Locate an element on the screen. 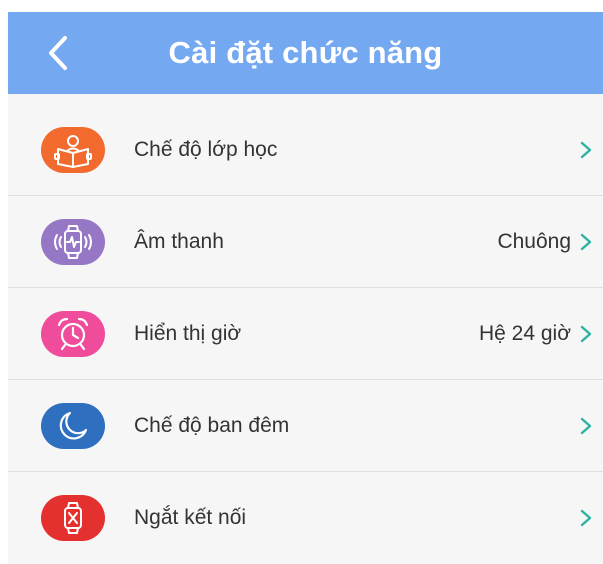 This screenshot has width=603, height=564. row-value: Hệ 24 giờ is located at coordinates (525, 333).